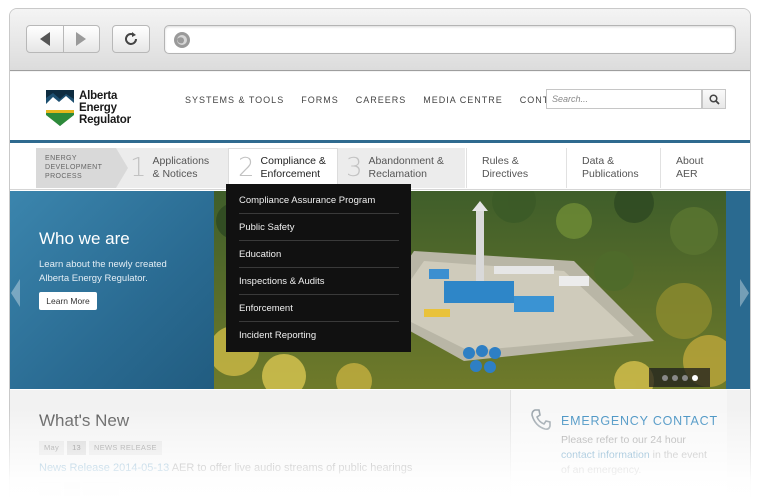 This screenshot has height=500, width=760. Describe the element at coordinates (61, 158) in the screenshot. I see `process-label-line: ENERGY` at that location.